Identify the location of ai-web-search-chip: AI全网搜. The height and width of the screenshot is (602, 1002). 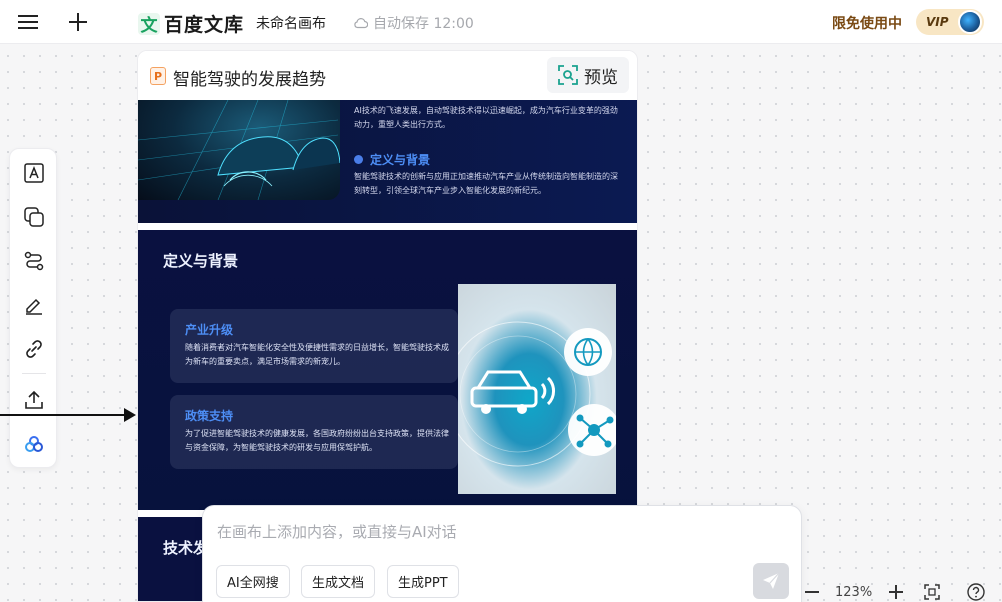
(253, 581).